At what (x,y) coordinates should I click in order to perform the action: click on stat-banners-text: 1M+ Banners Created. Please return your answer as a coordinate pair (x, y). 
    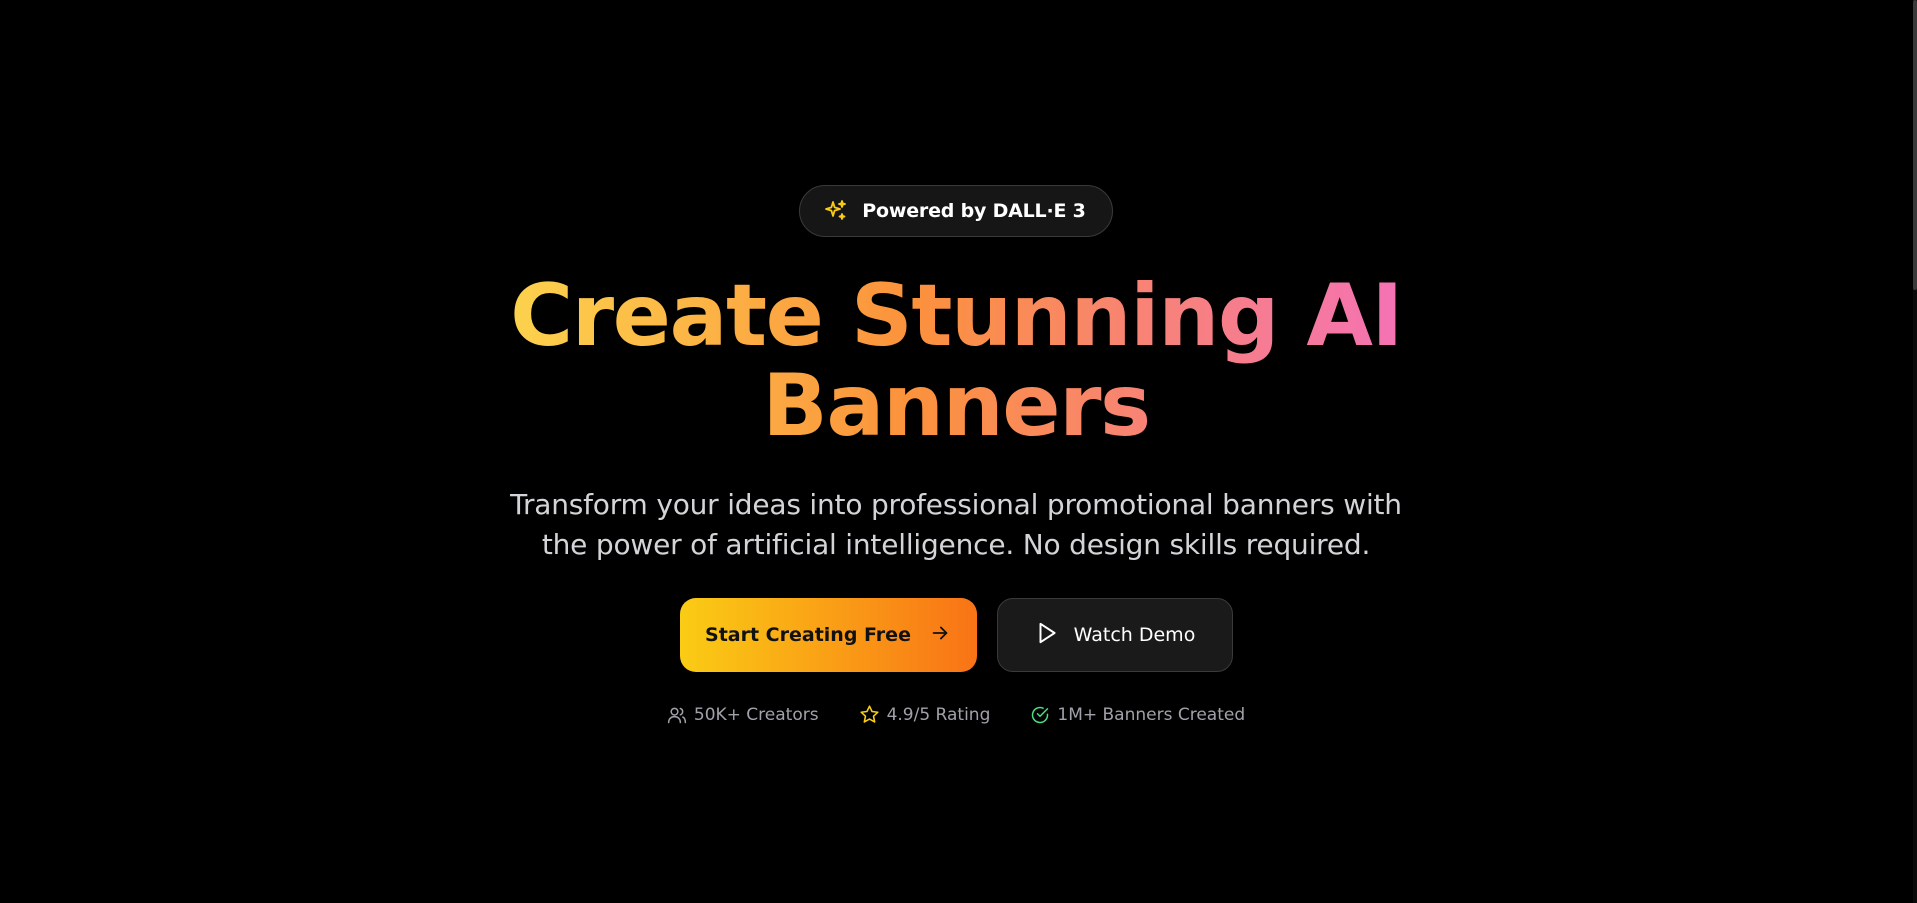
    Looking at the image, I should click on (1151, 714).